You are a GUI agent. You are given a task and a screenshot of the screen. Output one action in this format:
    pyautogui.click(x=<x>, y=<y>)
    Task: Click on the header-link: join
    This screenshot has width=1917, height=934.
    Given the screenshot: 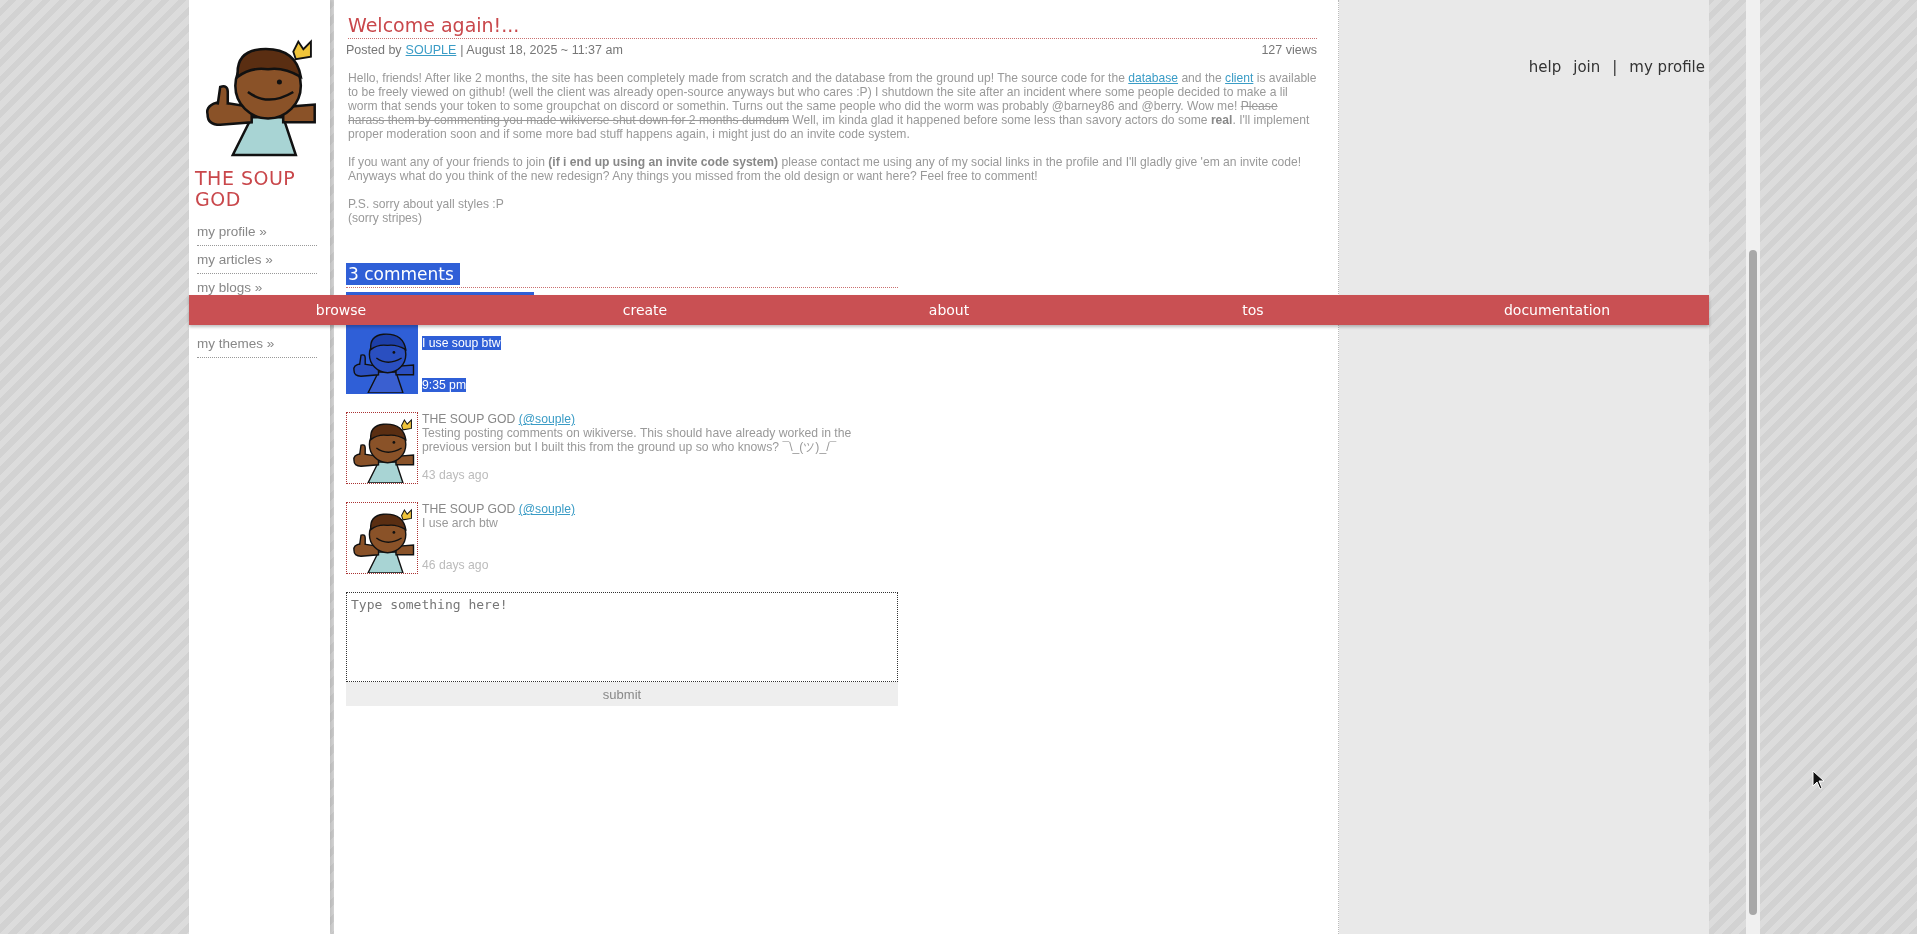 What is the action you would take?
    pyautogui.click(x=1587, y=67)
    